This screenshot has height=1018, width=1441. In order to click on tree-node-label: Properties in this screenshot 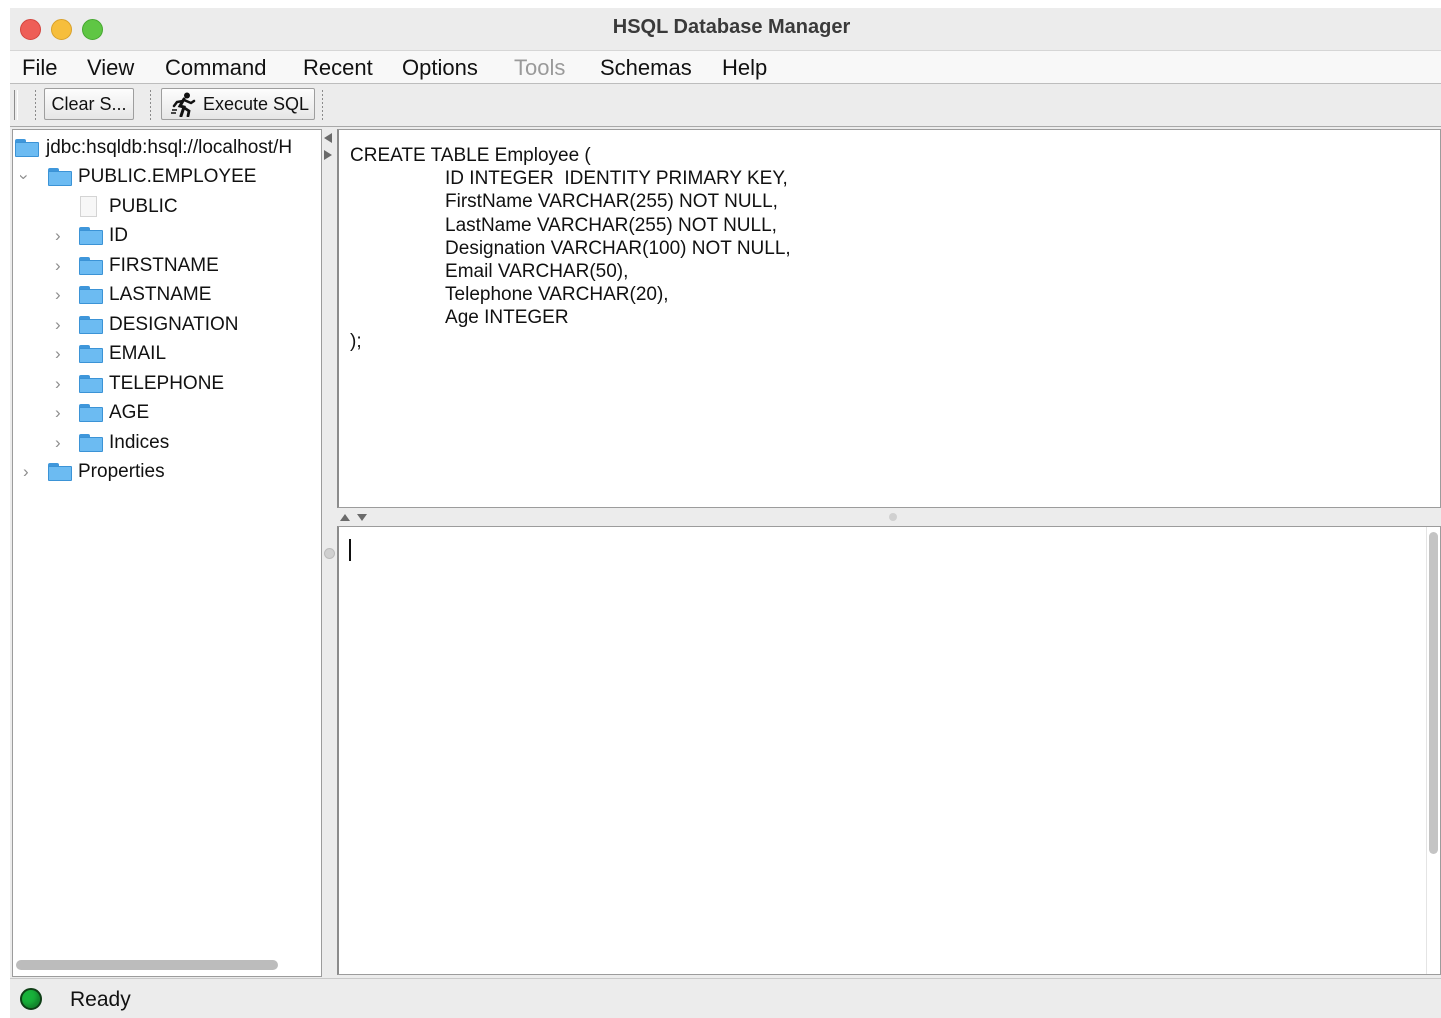, I will do `click(121, 471)`.